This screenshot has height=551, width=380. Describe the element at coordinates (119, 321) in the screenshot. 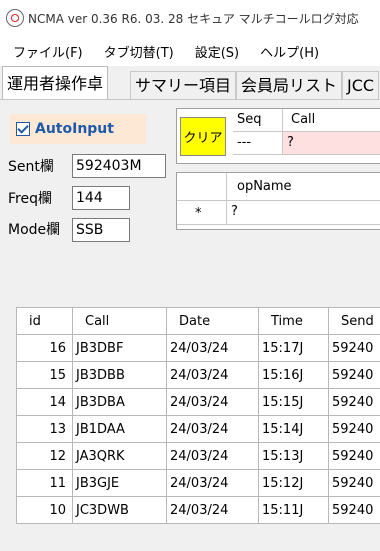

I see `col-call: Call` at that location.